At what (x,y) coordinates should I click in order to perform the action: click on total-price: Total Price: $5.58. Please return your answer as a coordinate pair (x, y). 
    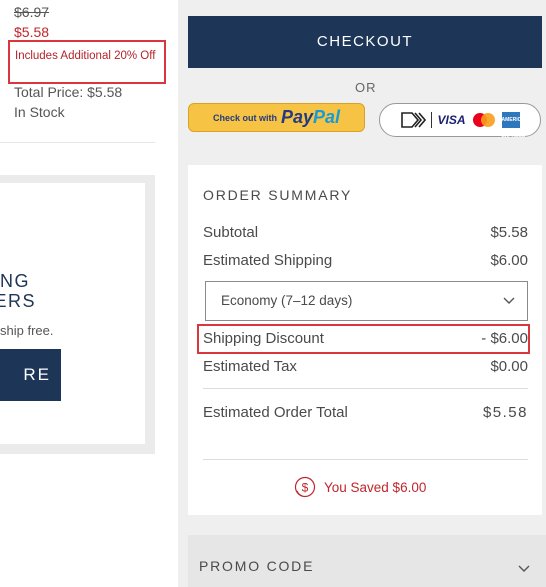
    Looking at the image, I should click on (68, 92).